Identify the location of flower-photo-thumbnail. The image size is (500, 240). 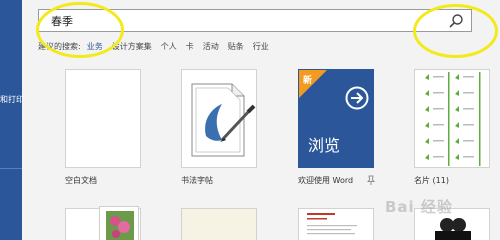
(120, 225).